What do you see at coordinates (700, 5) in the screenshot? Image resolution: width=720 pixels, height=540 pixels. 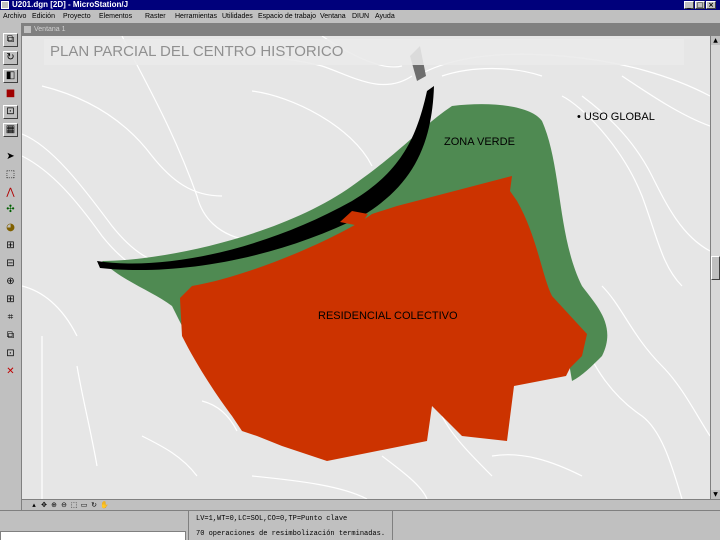 I see `maximize-icon: □` at bounding box center [700, 5].